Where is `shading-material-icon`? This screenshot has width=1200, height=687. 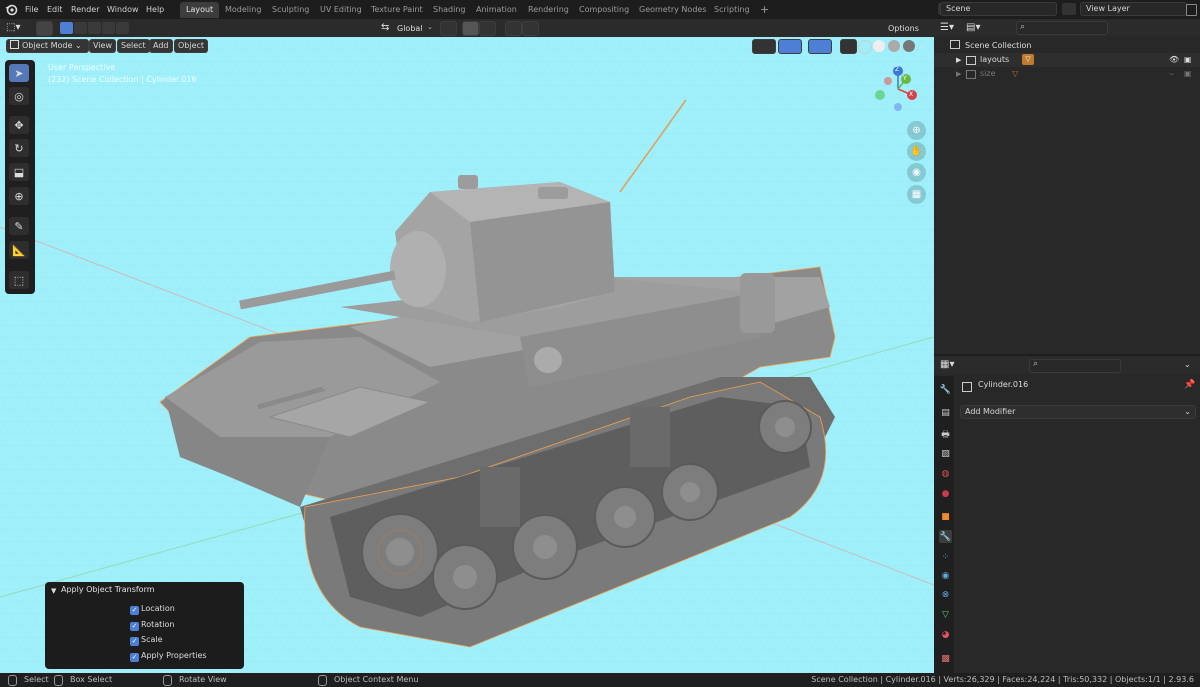
shading-material-icon is located at coordinates (894, 46).